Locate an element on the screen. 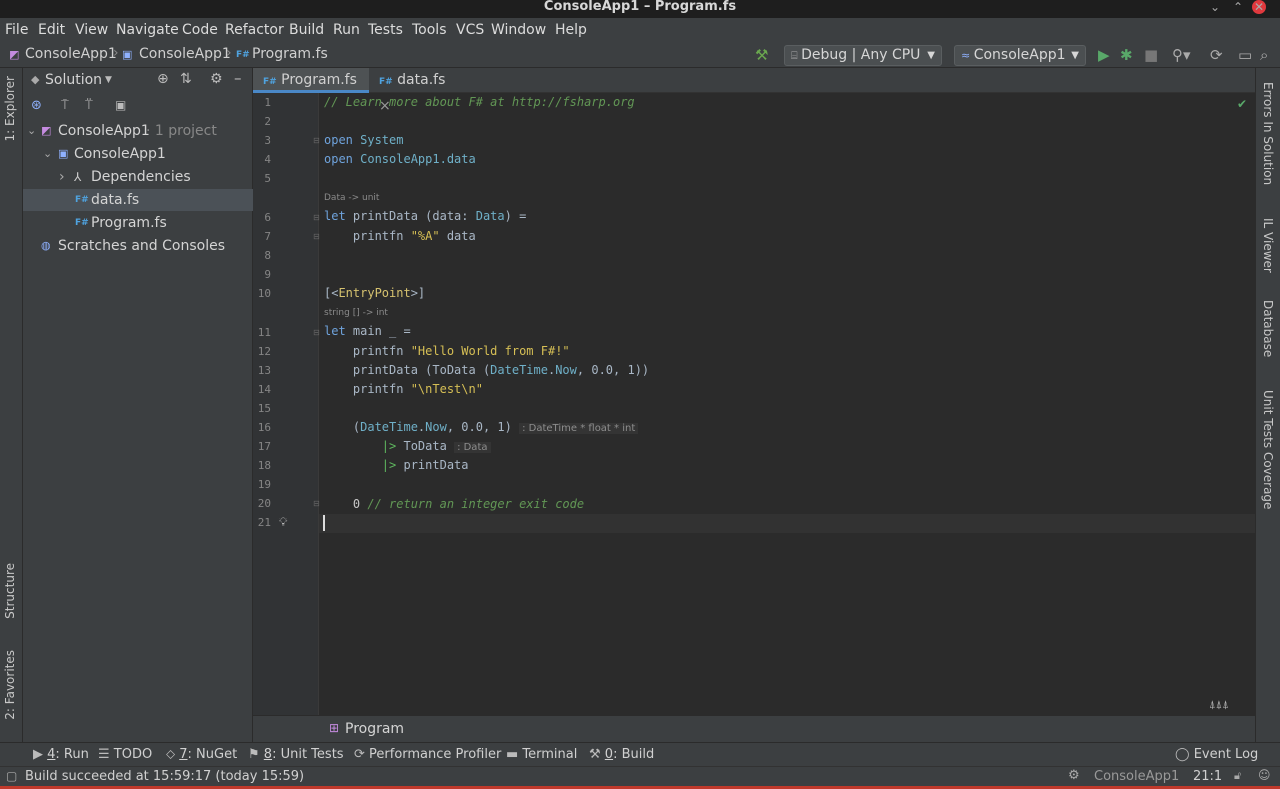 The width and height of the screenshot is (1280, 789). tab-structure: Structure is located at coordinates (10, 591).